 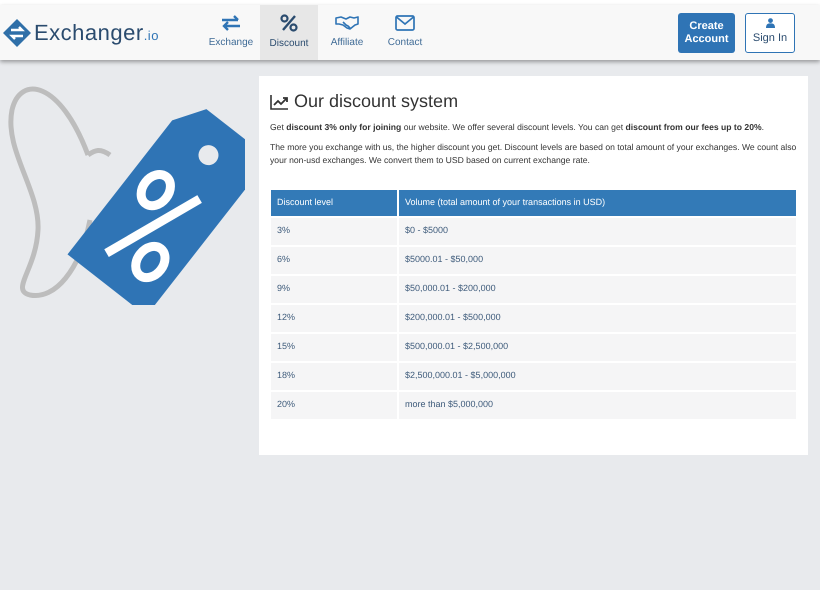 What do you see at coordinates (289, 23) in the screenshot?
I see `percent-icon` at bounding box center [289, 23].